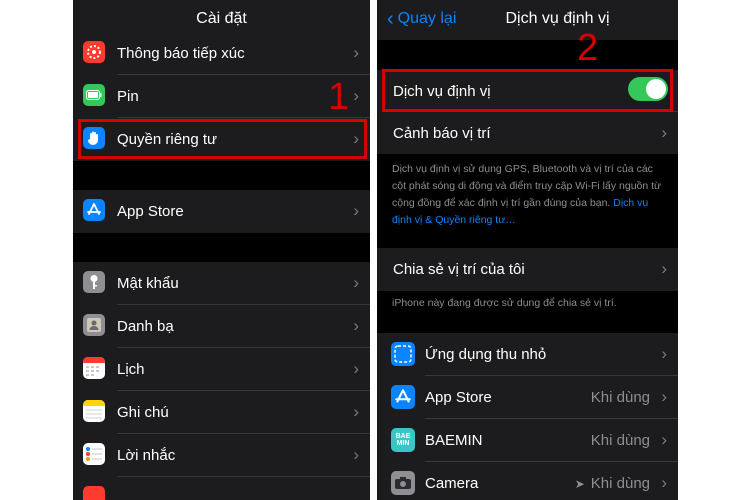  I want to click on settings-group-2: App Store ›, so click(221, 211).